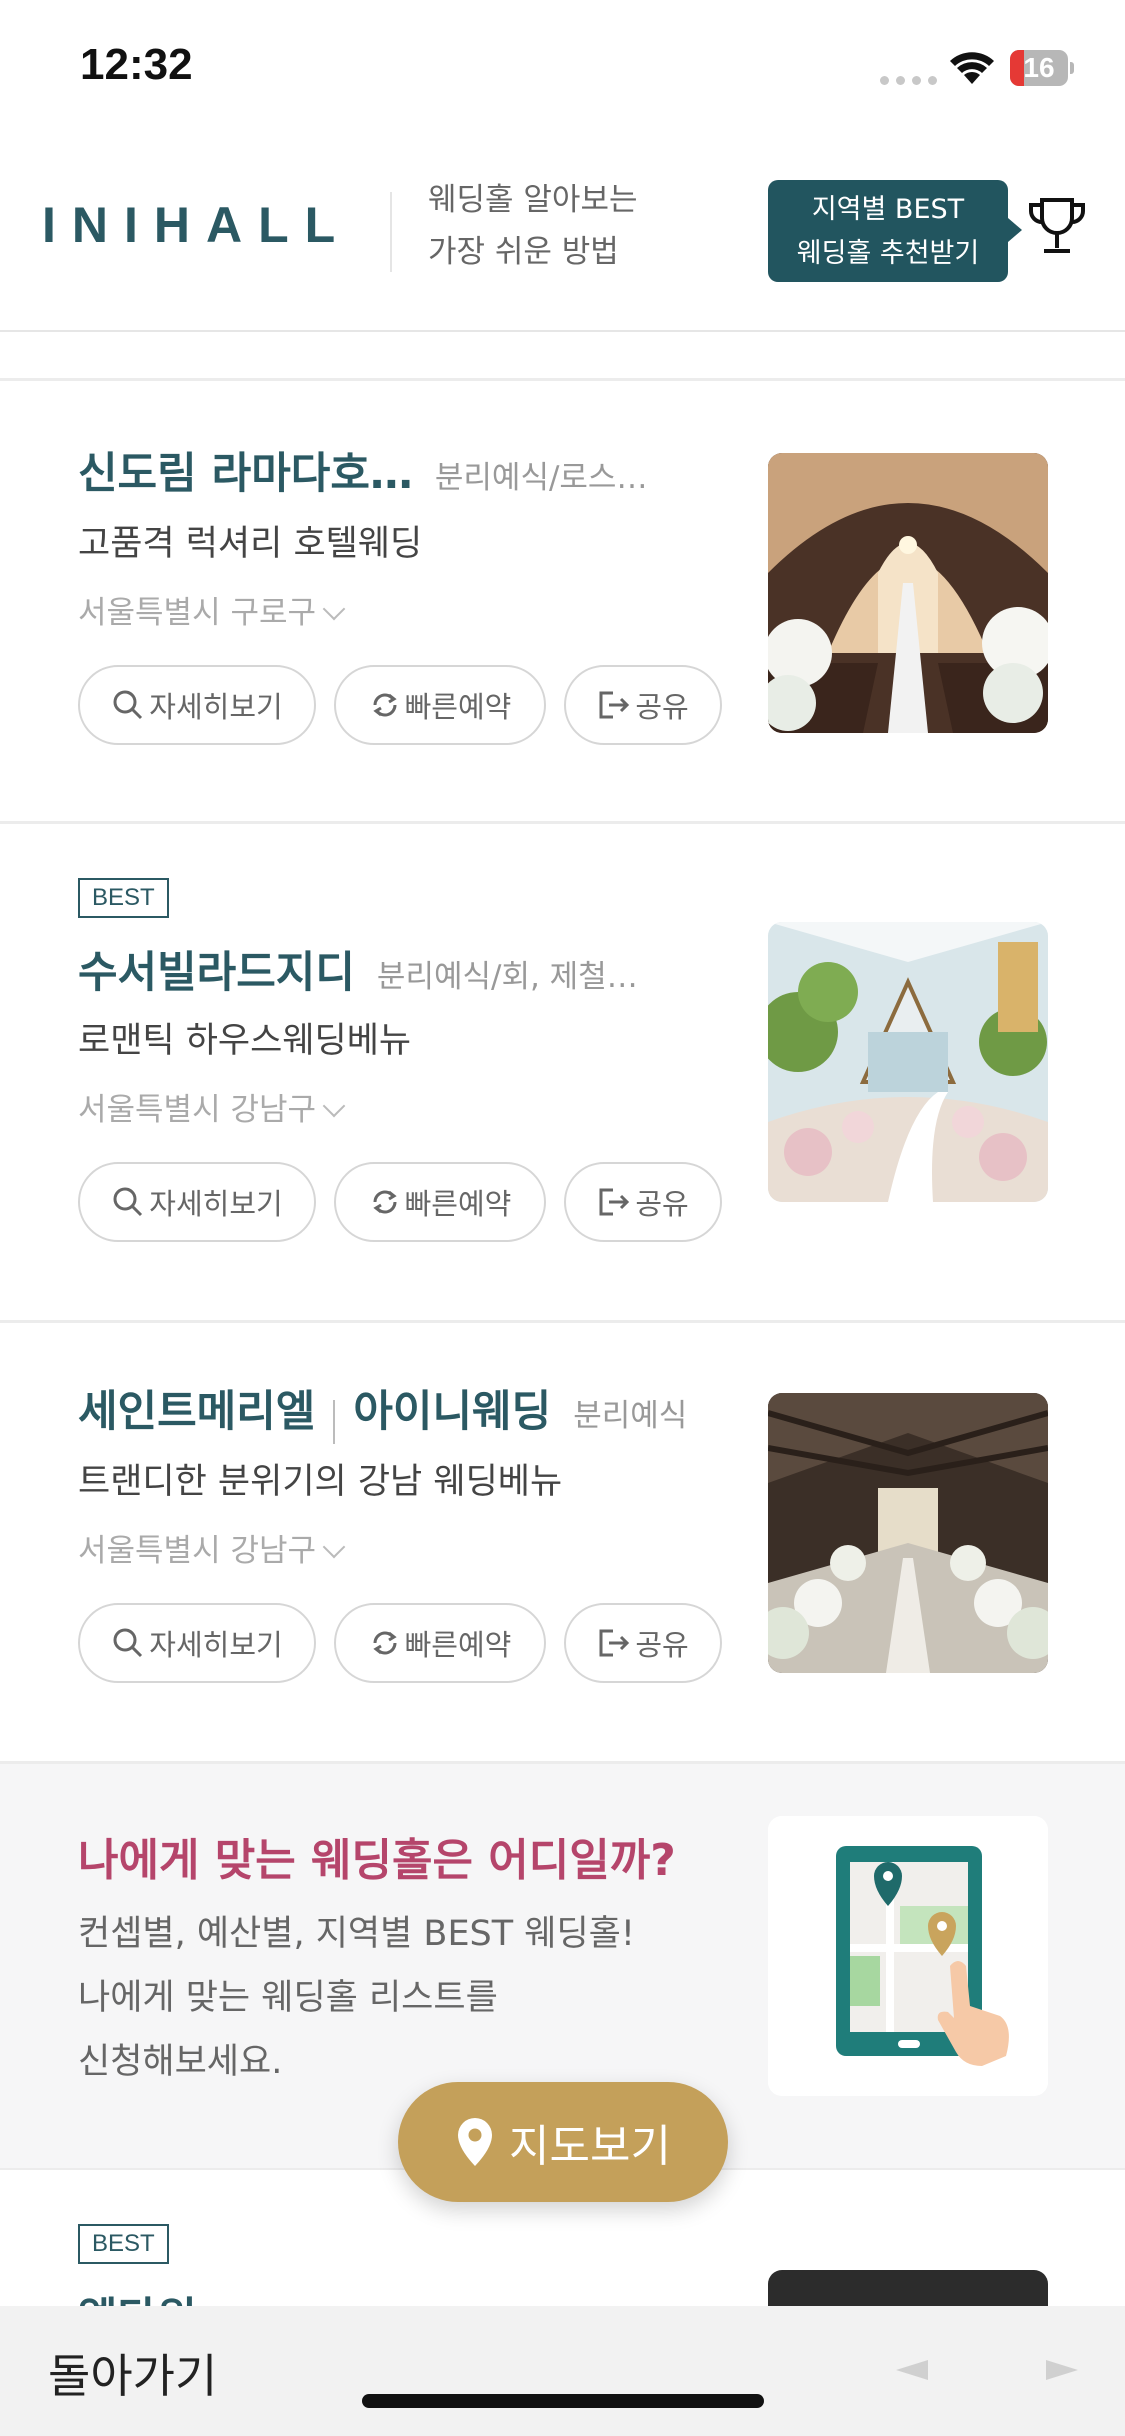 This screenshot has width=1125, height=2436. I want to click on inihall-logo: INIHALL, so click(196, 225).